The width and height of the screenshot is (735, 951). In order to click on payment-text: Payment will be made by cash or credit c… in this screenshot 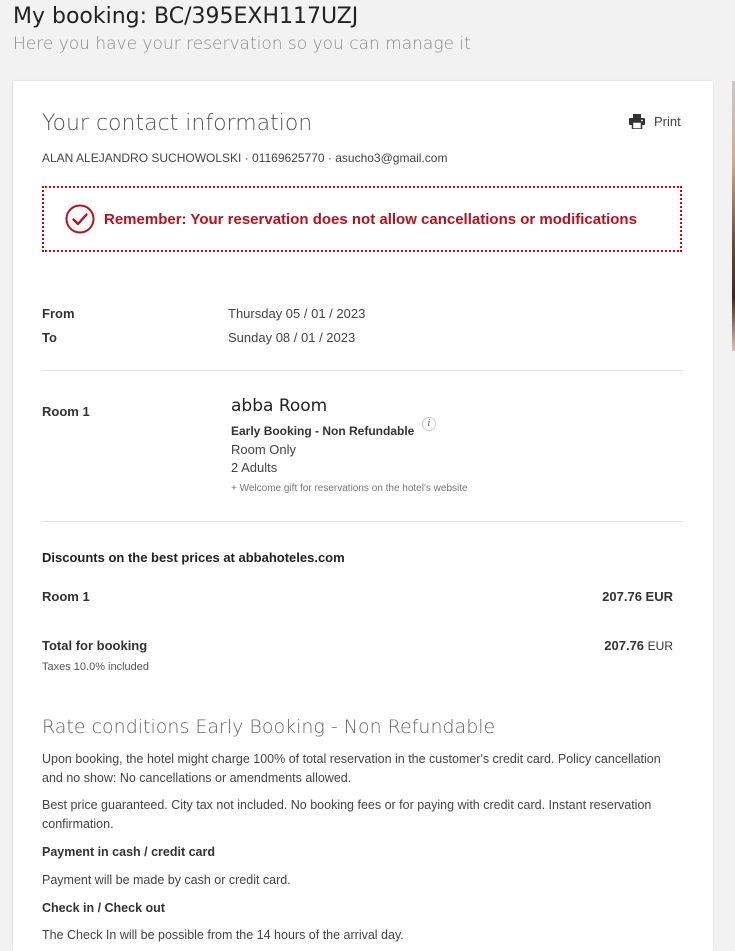, I will do `click(166, 880)`.